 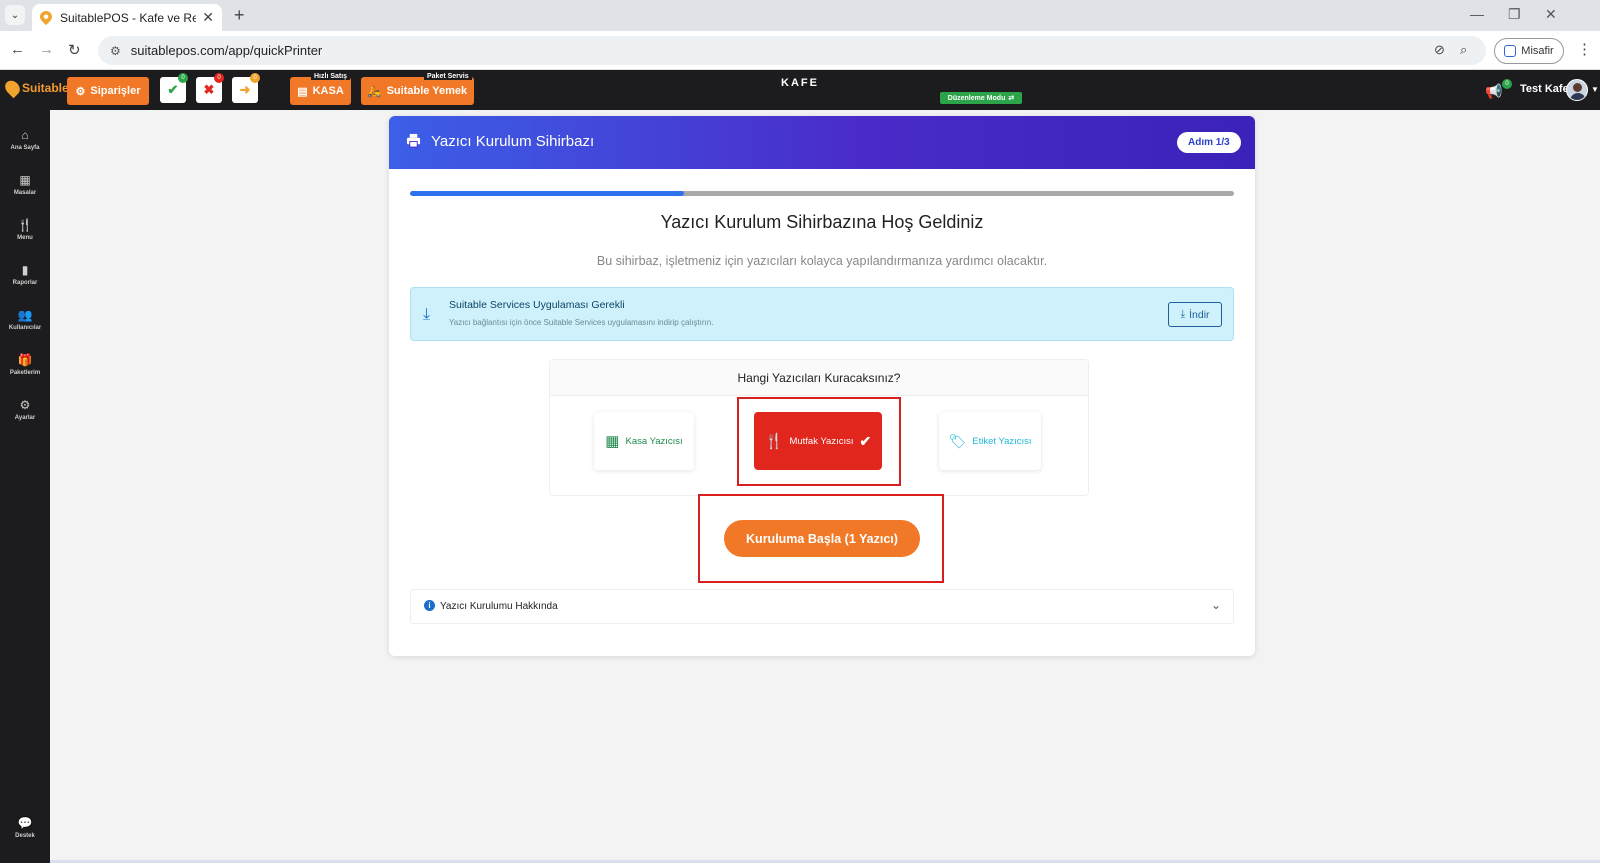 I want to click on tag-icon: 🏷, so click(x=957, y=440).